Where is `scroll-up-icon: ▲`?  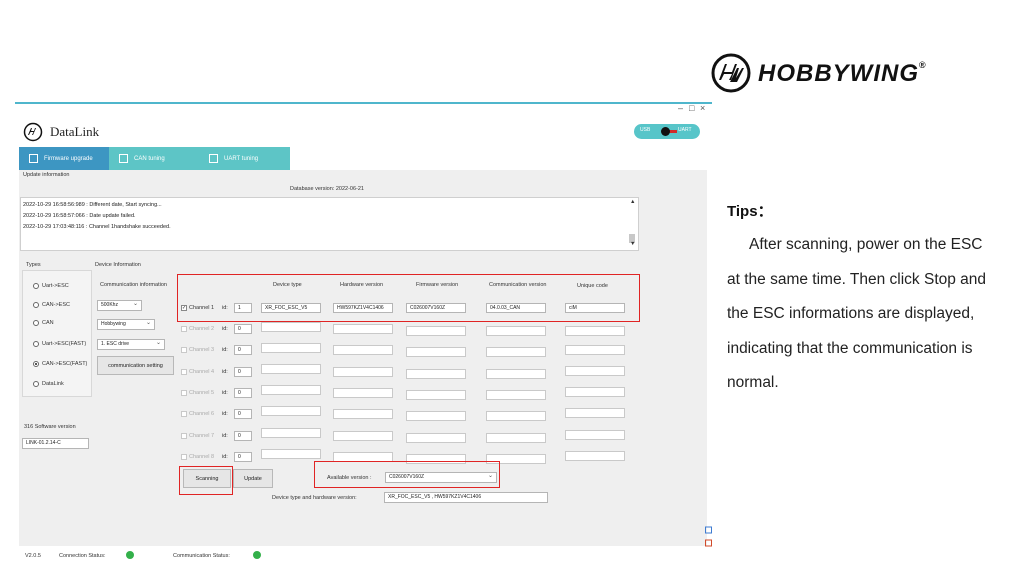
scroll-up-icon: ▲ is located at coordinates (632, 202).